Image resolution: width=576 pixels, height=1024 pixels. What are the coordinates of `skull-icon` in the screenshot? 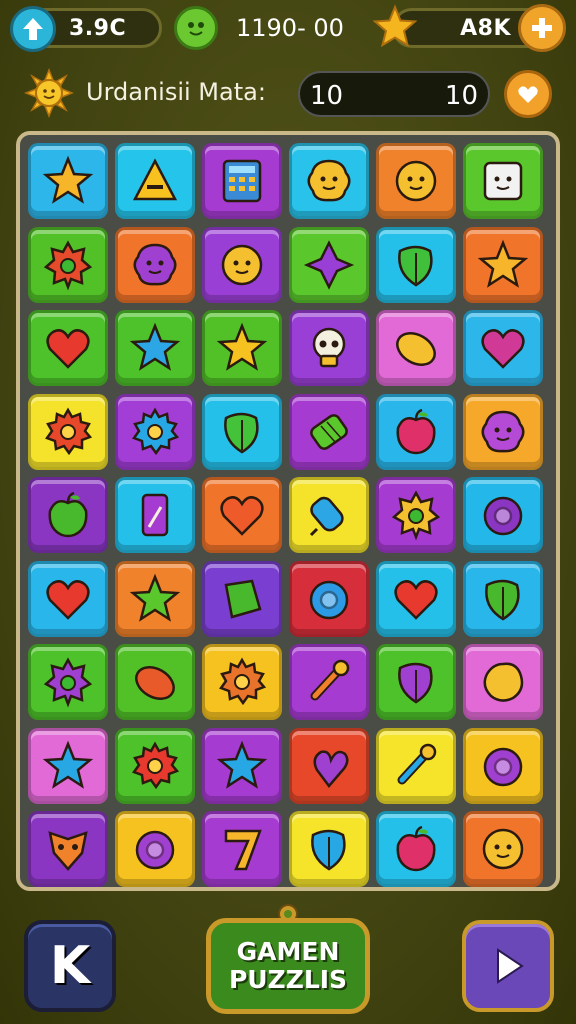 It's located at (329, 347).